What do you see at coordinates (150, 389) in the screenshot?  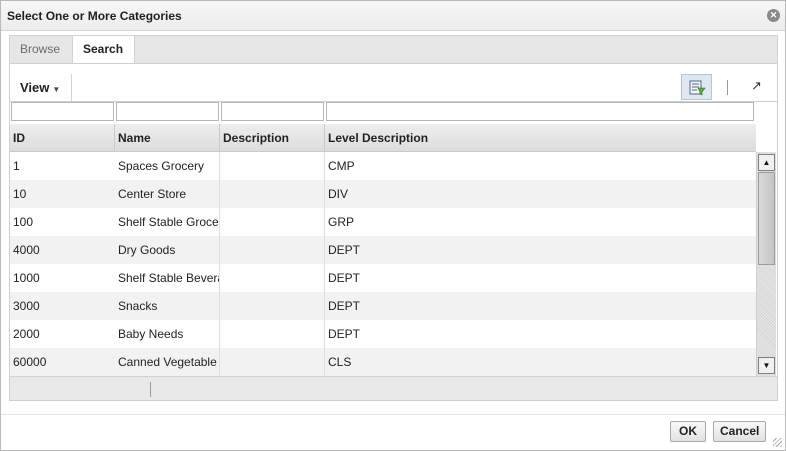 I see `footer-separator` at bounding box center [150, 389].